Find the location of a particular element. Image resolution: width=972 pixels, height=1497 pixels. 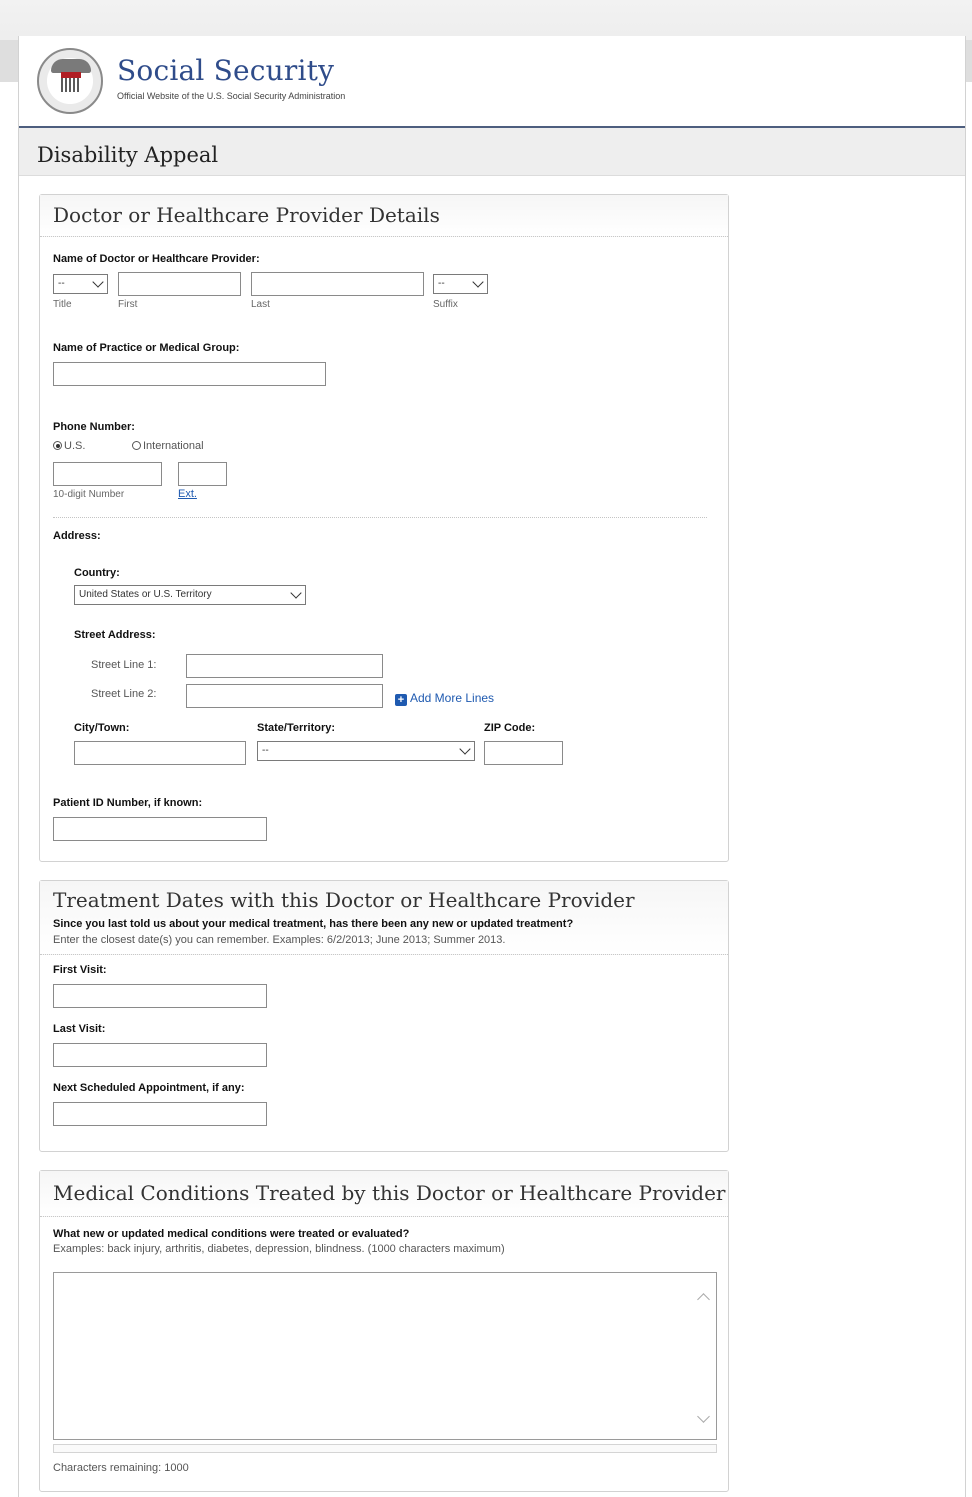

phone-us-option: U.S. is located at coordinates (69, 446).